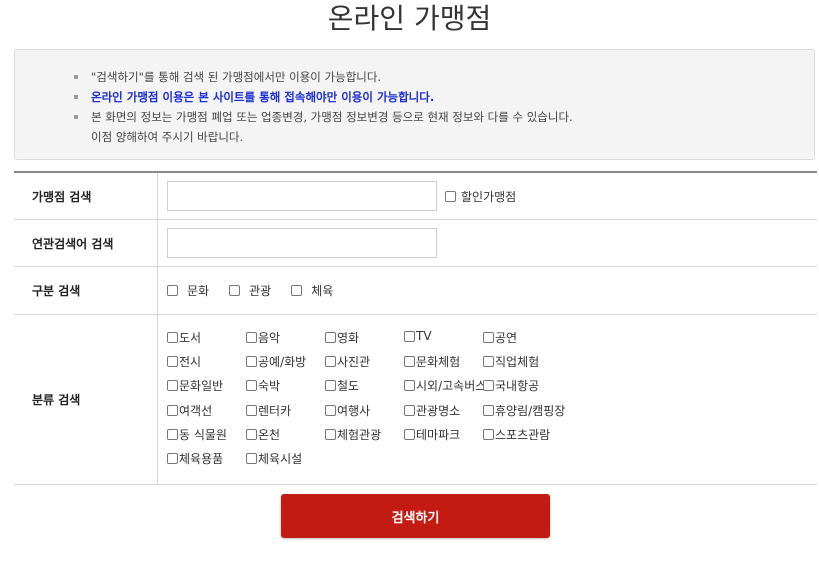 Image resolution: width=819 pixels, height=566 pixels. I want to click on category-option: 테마파크, so click(432, 434).